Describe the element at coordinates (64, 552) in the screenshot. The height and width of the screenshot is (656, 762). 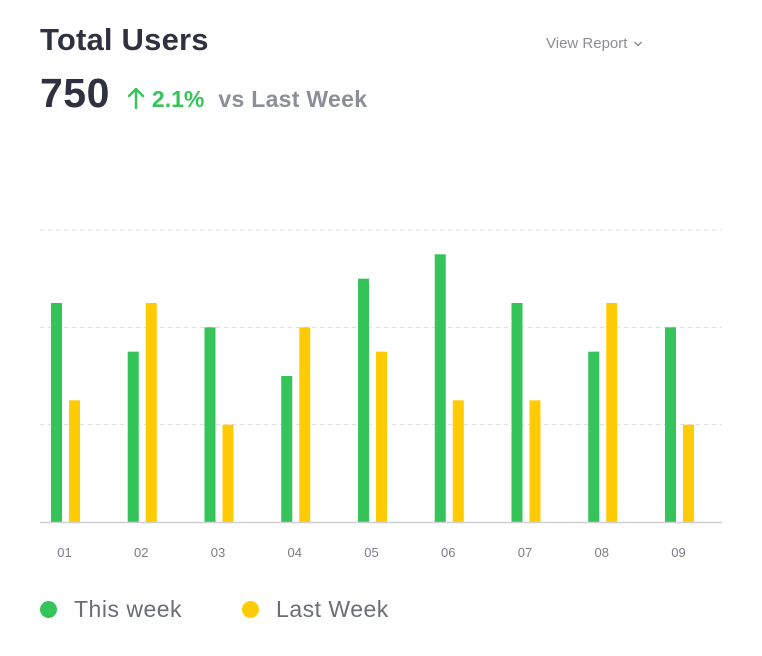
I see `x-tick-label: 01` at that location.